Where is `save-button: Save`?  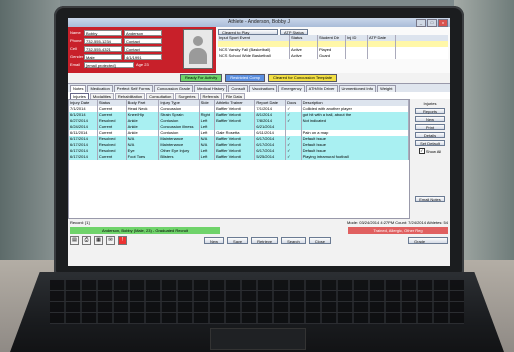
save-button: Save is located at coordinates (238, 240).